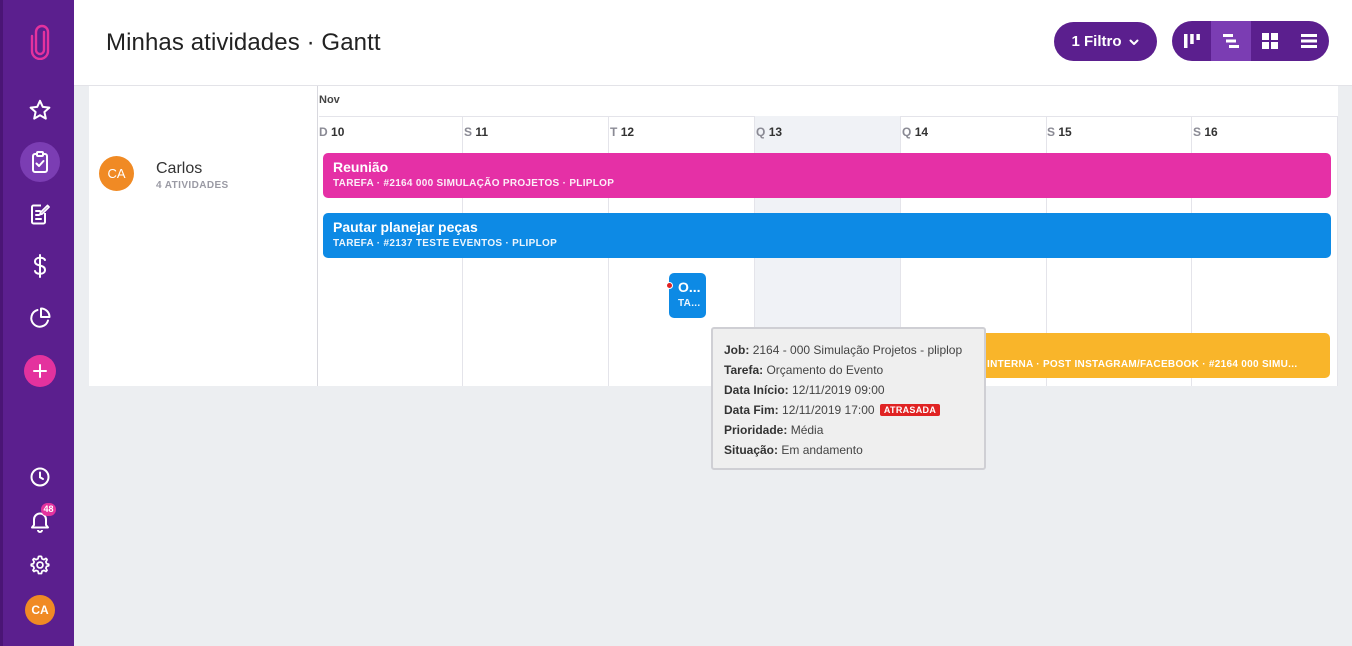 The image size is (1352, 646). Describe the element at coordinates (329, 100) in the screenshot. I see `month-label: Nov` at that location.